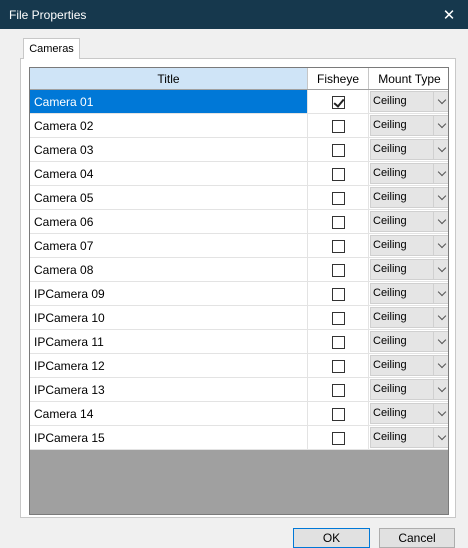 The height and width of the screenshot is (548, 468). I want to click on table-row: IPCamera 12 Ceiling, so click(239, 365).